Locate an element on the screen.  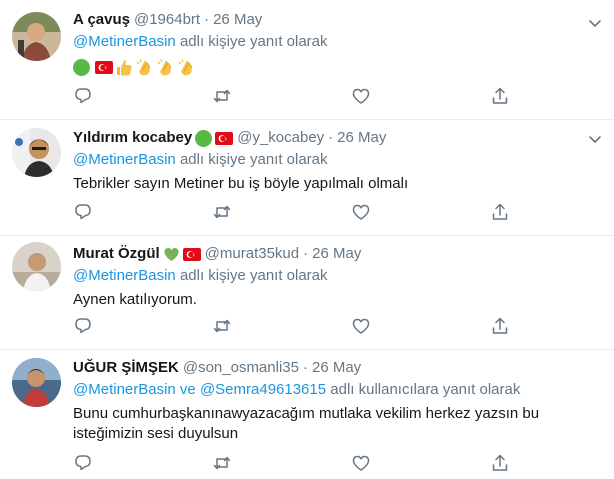
handle: @1964brt is located at coordinates (167, 20).